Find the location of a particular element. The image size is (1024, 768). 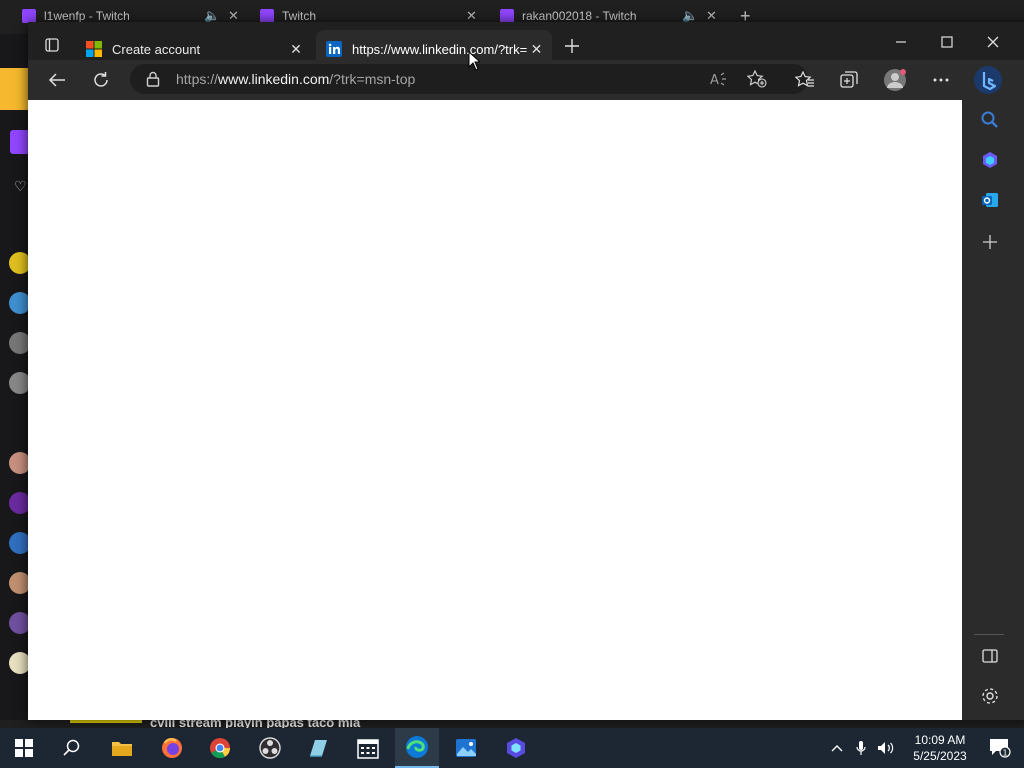

chrome-icon is located at coordinates (220, 748).